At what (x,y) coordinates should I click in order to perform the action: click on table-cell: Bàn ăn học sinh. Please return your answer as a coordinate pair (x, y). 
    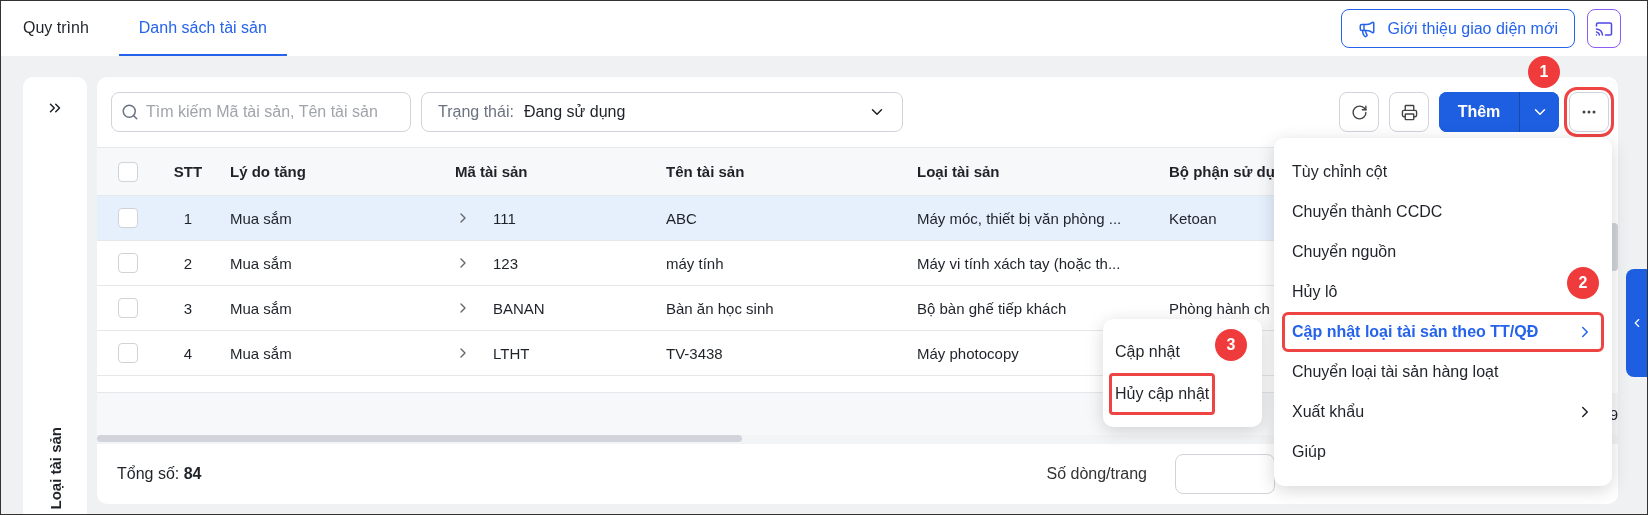
    Looking at the image, I should click on (720, 308).